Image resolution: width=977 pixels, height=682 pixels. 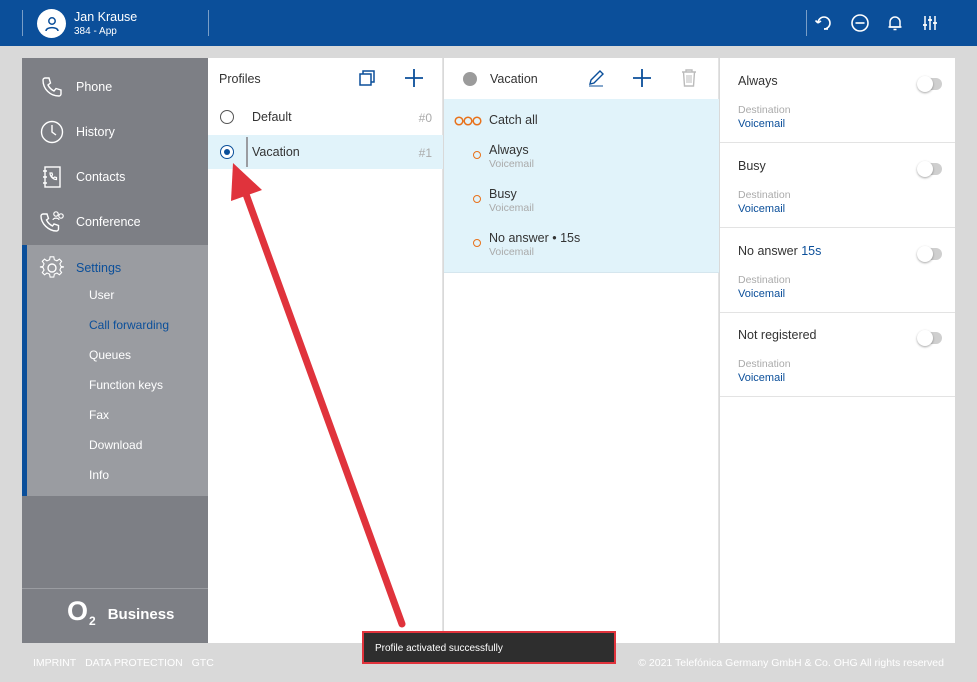 I want to click on toast-notification: Profile activated successfully, so click(x=489, y=647).